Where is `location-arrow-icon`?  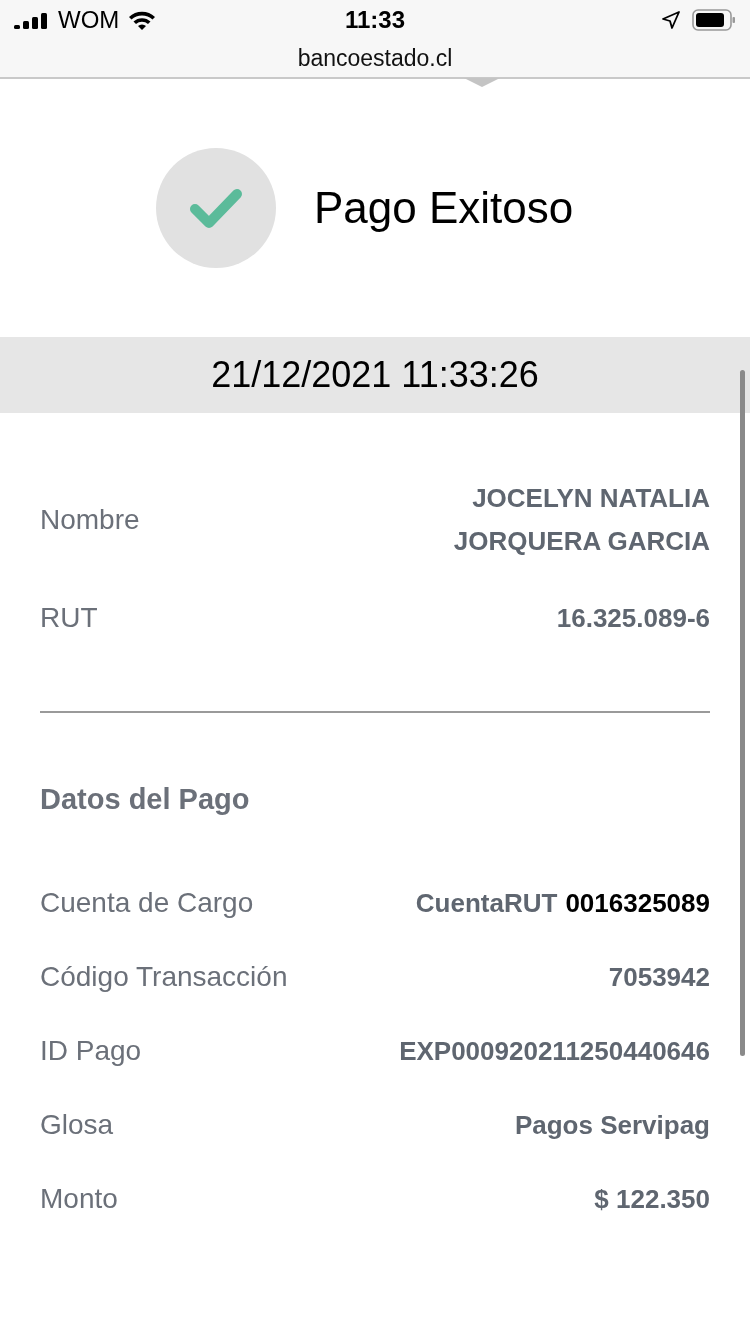
location-arrow-icon is located at coordinates (671, 20).